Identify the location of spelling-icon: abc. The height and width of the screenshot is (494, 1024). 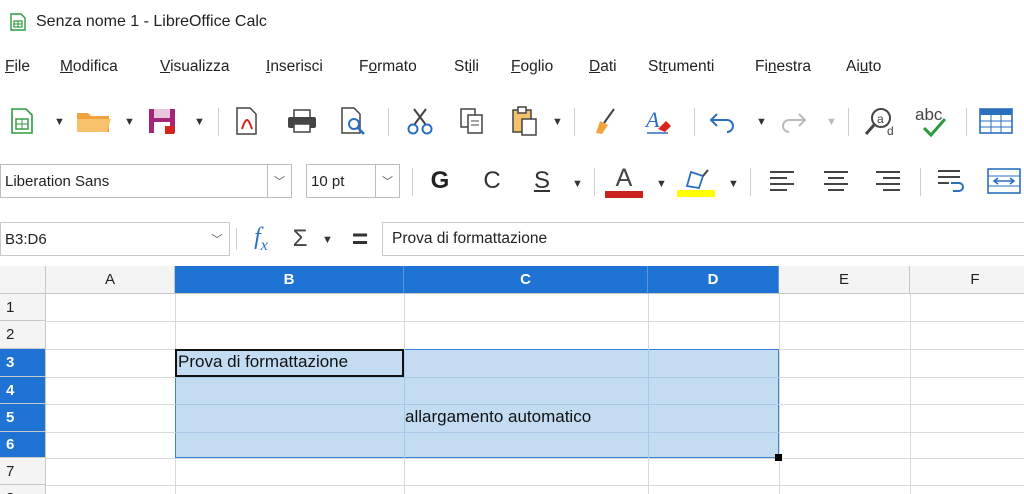
(934, 121).